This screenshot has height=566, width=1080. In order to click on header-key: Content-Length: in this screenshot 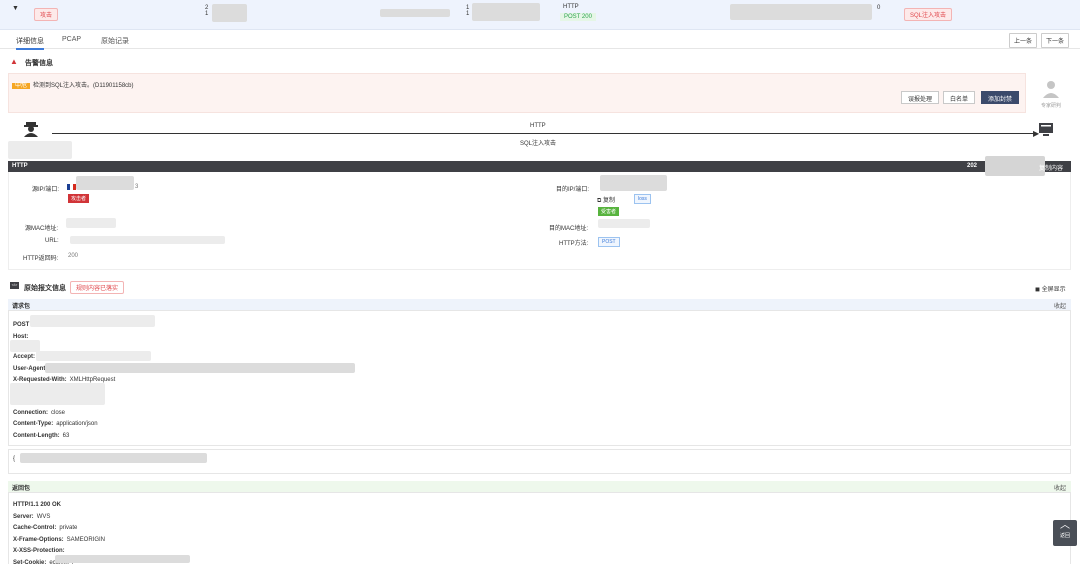, I will do `click(36, 436)`.